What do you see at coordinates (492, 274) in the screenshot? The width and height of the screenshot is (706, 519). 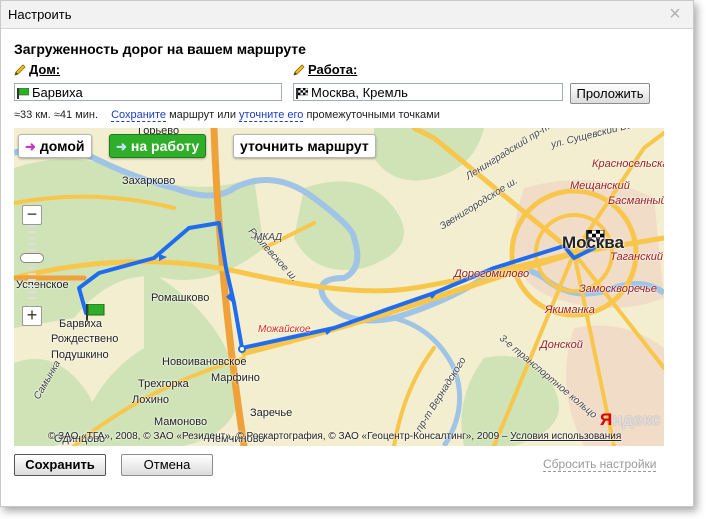 I see `map-label: Дорогомилово` at bounding box center [492, 274].